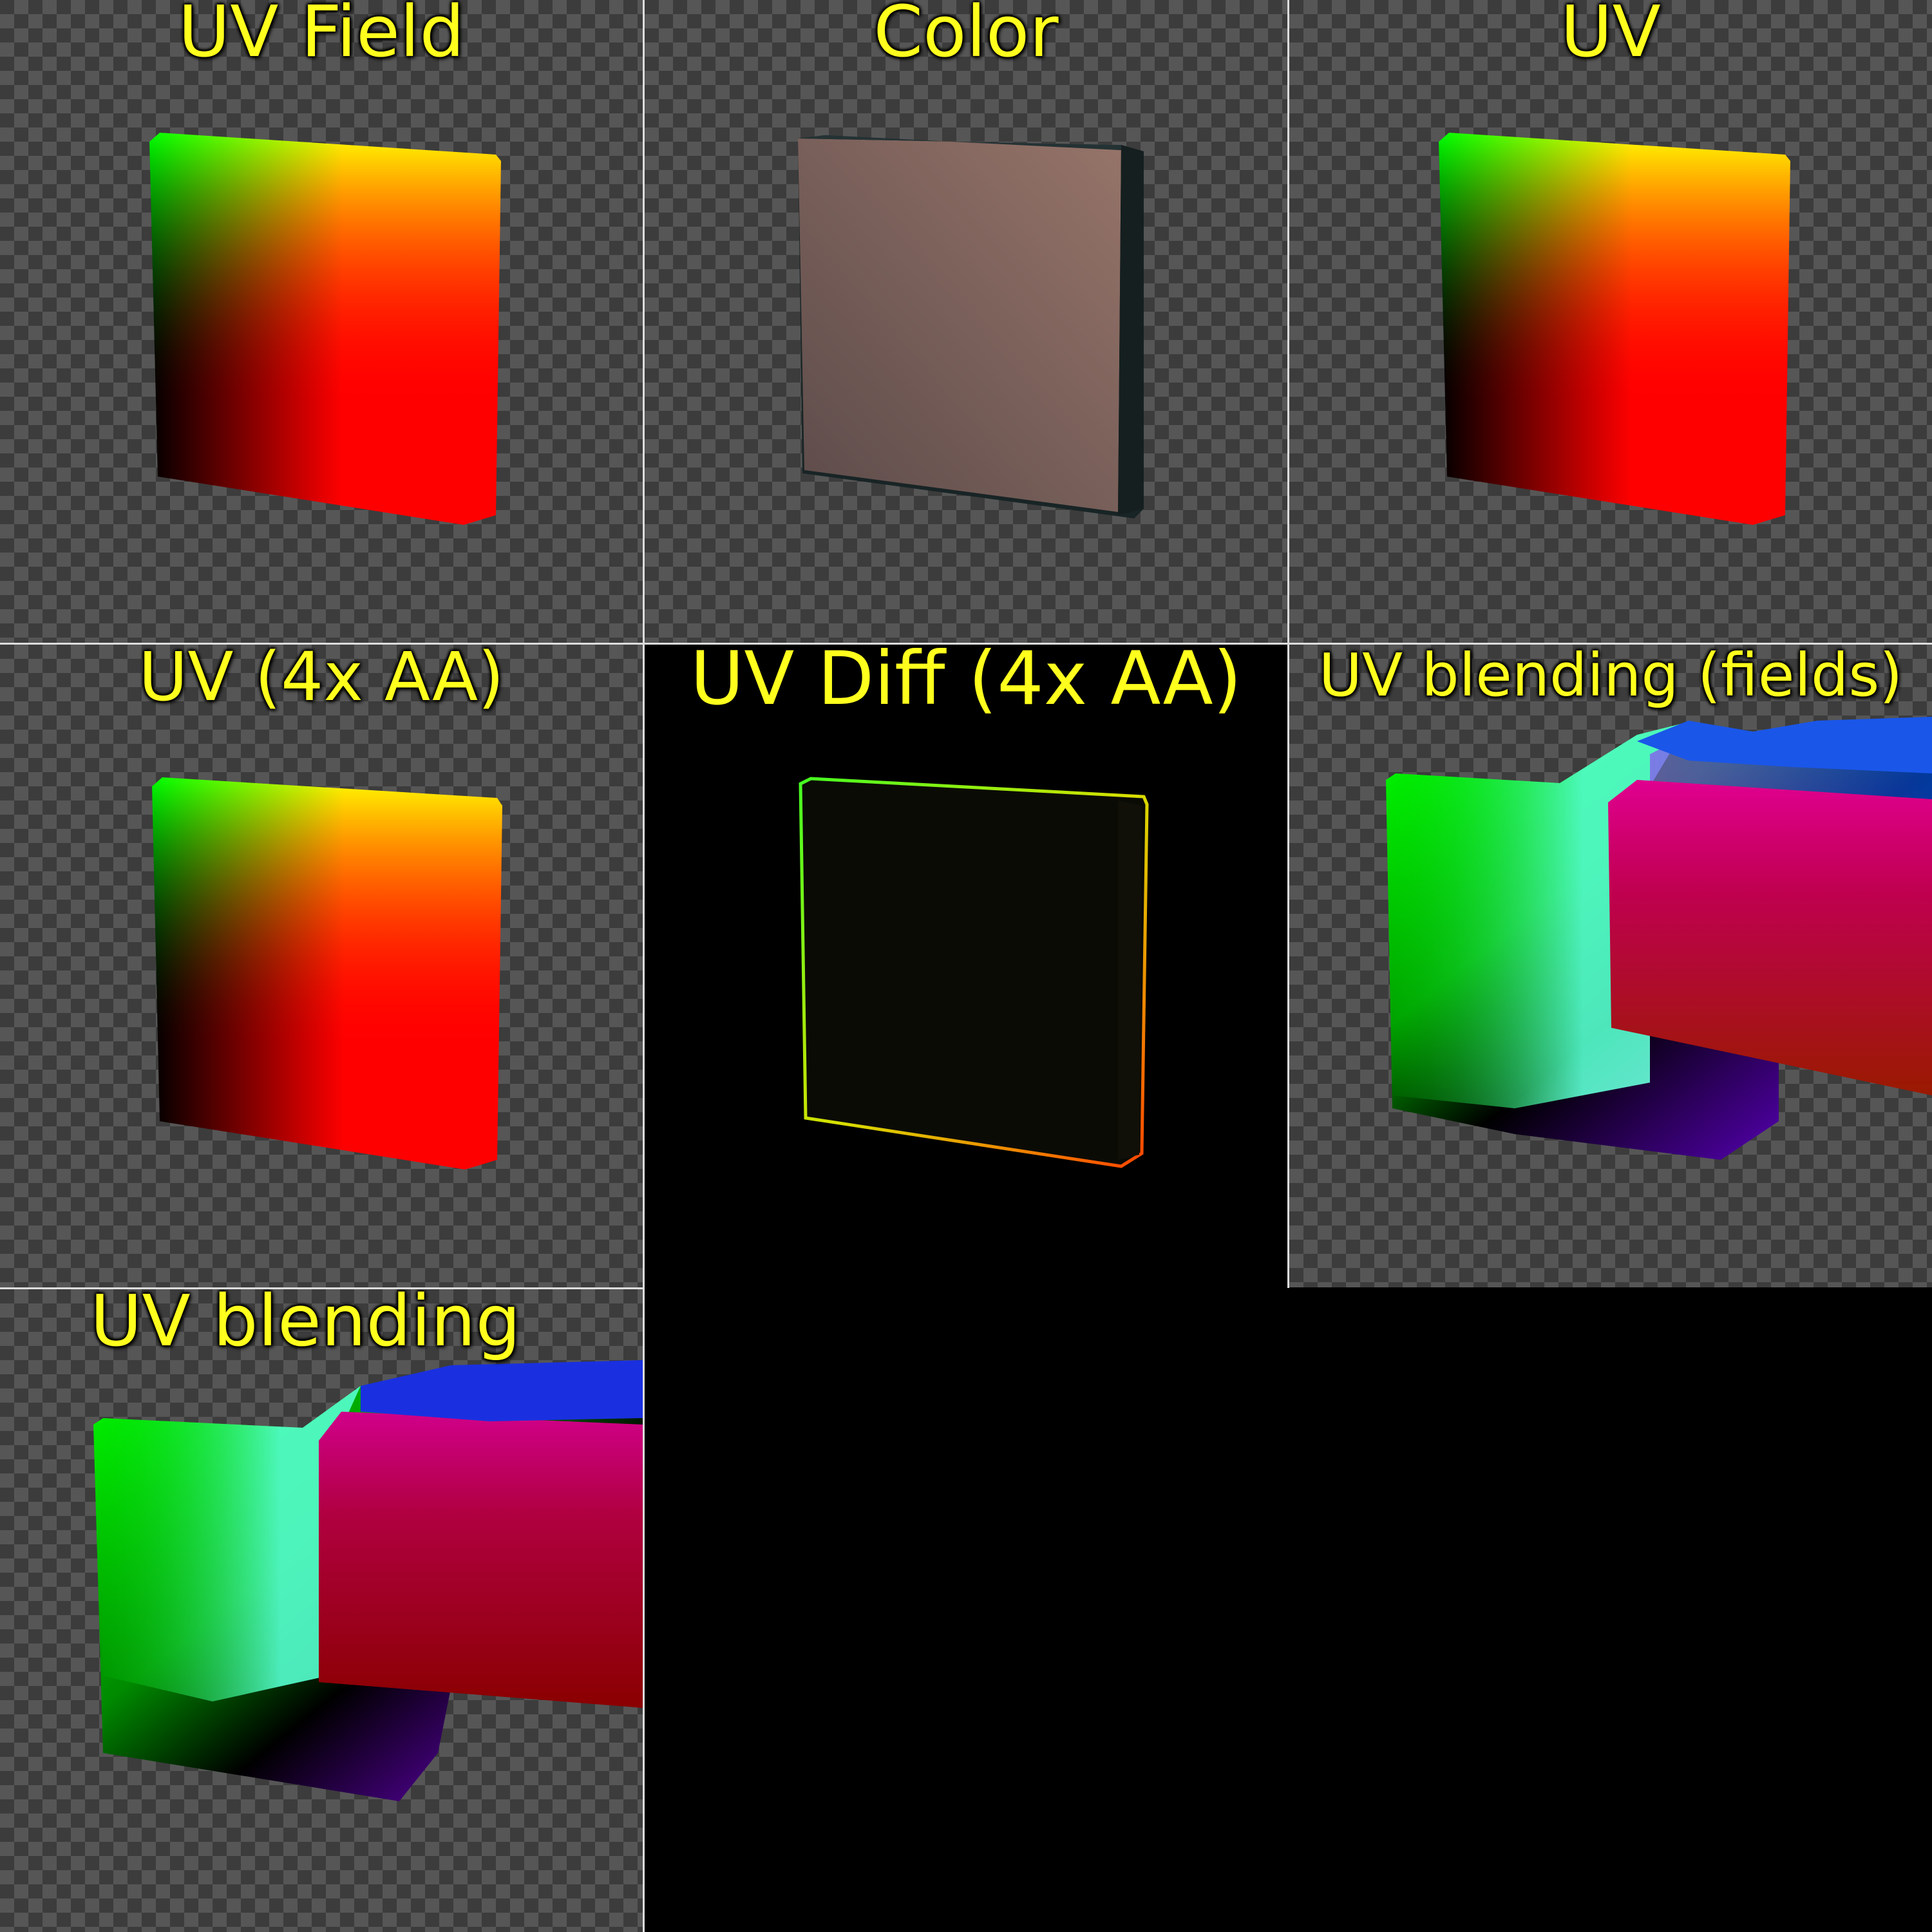 The height and width of the screenshot is (1932, 1932). Describe the element at coordinates (321, 36) in the screenshot. I see `panel-title: UV Field` at that location.